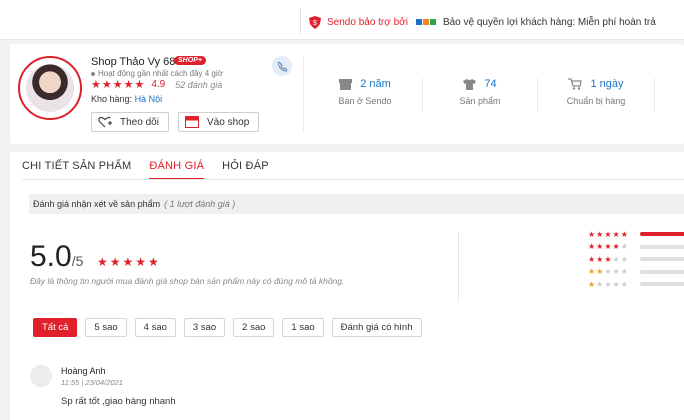 Image resolution: width=684 pixels, height=420 pixels. I want to click on online-status: Hoạt động gần nhất cách đây 4 giờ, so click(157, 73).